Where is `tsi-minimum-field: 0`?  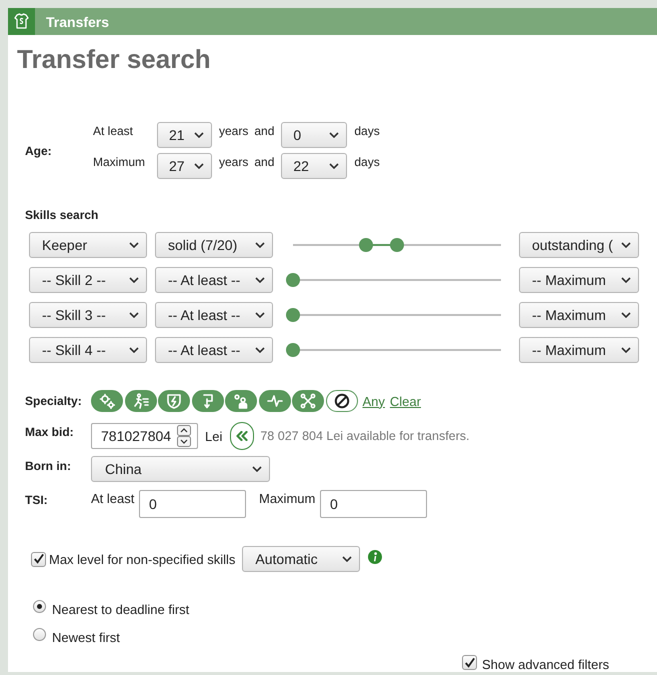 tsi-minimum-field: 0 is located at coordinates (192, 504).